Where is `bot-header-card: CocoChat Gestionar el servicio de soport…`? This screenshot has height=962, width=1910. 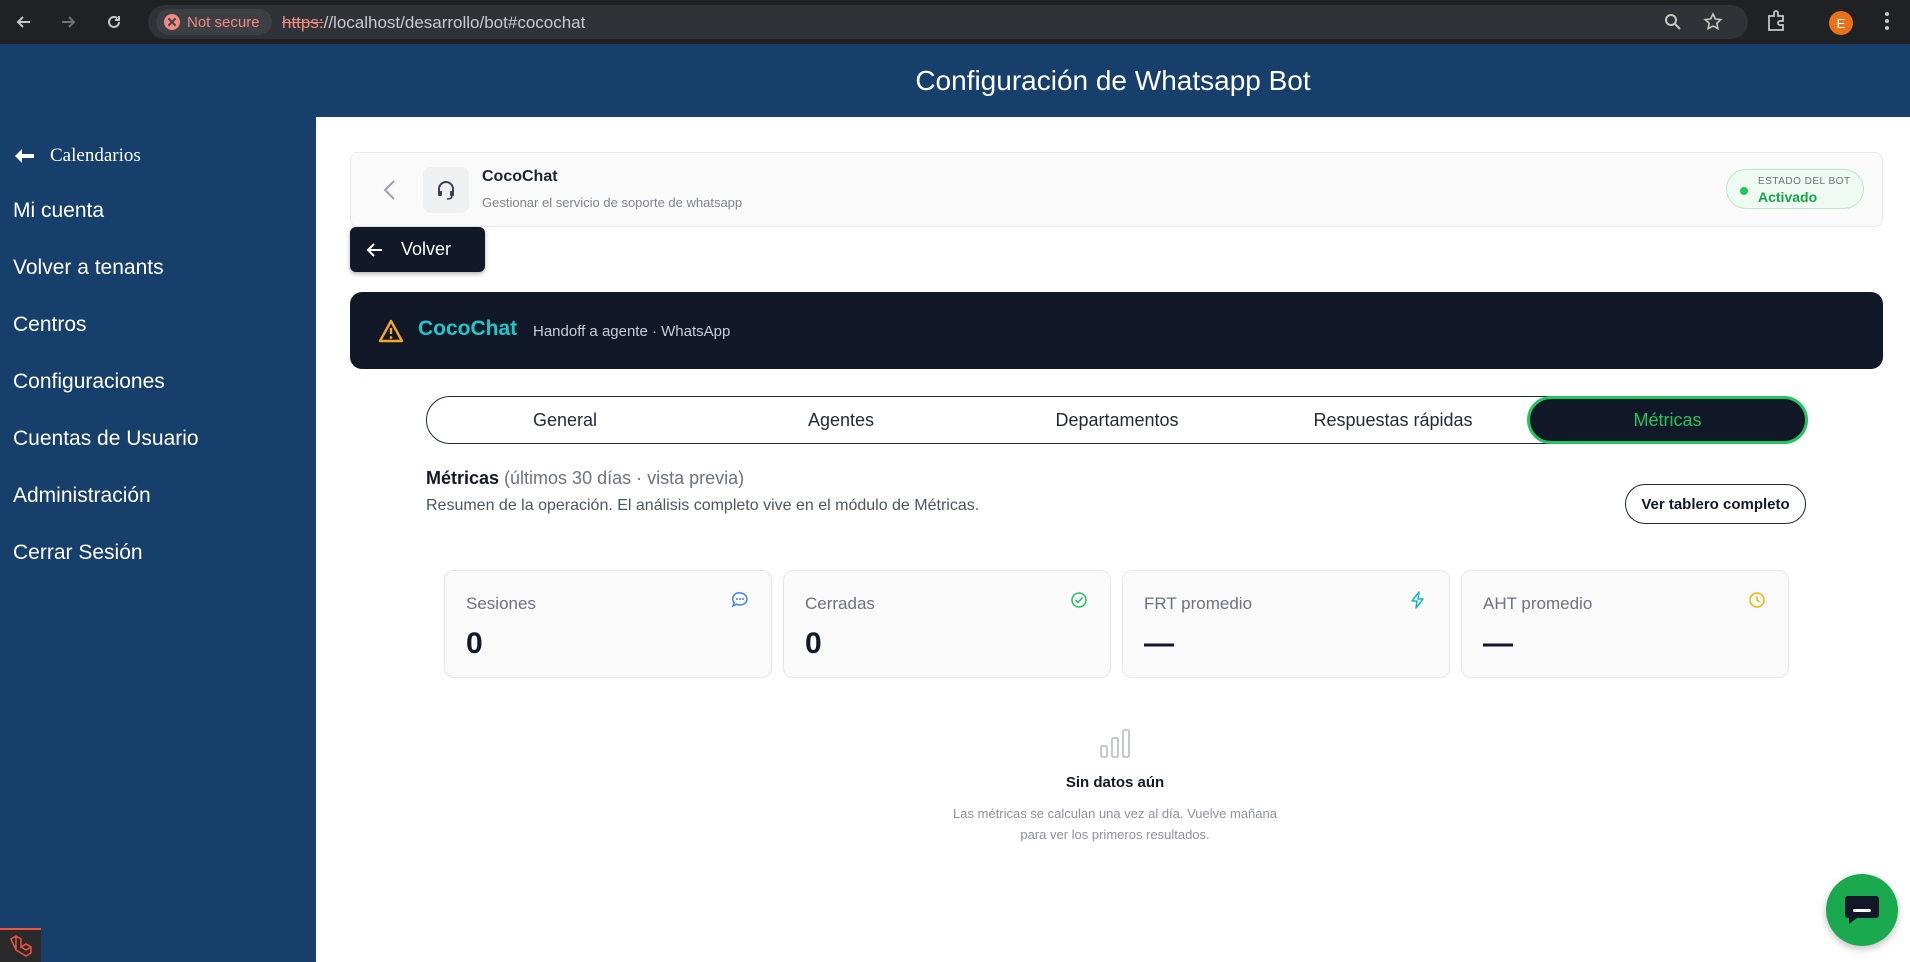
bot-header-card: CocoChat Gestionar el servicio de soport… is located at coordinates (1116, 189).